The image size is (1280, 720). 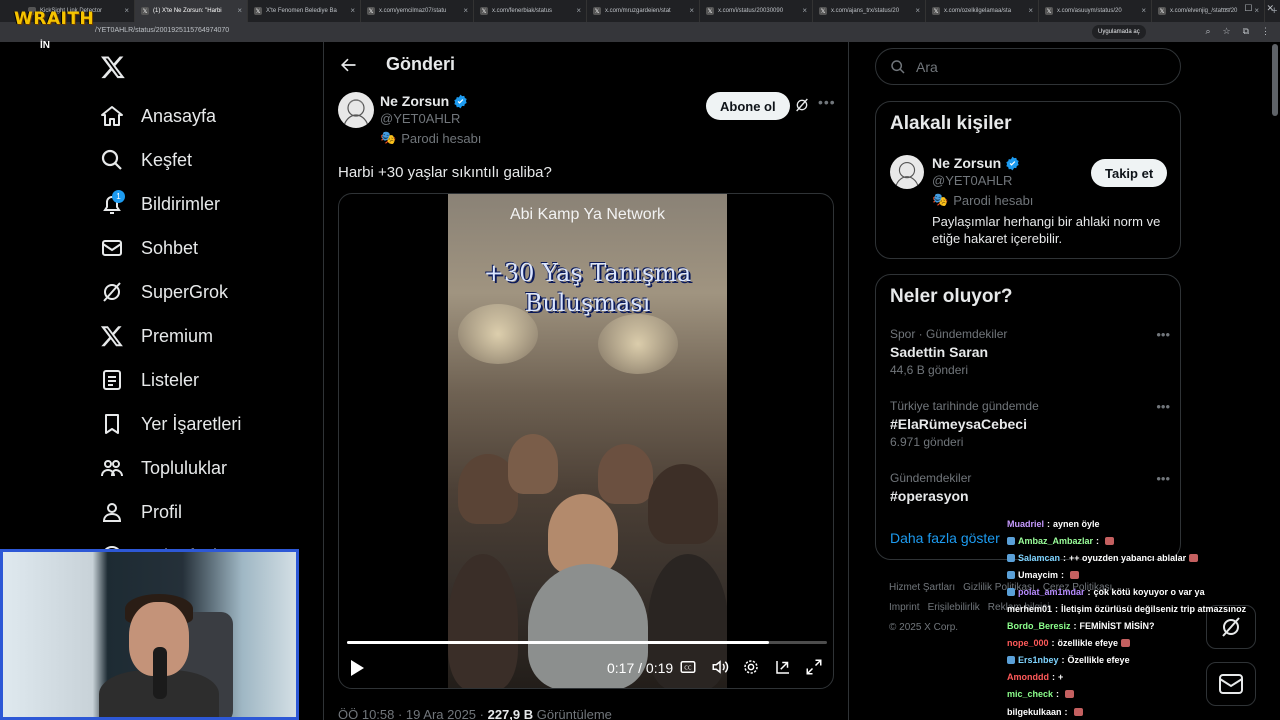 I want to click on page-scrollbar, so click(x=1275, y=80).